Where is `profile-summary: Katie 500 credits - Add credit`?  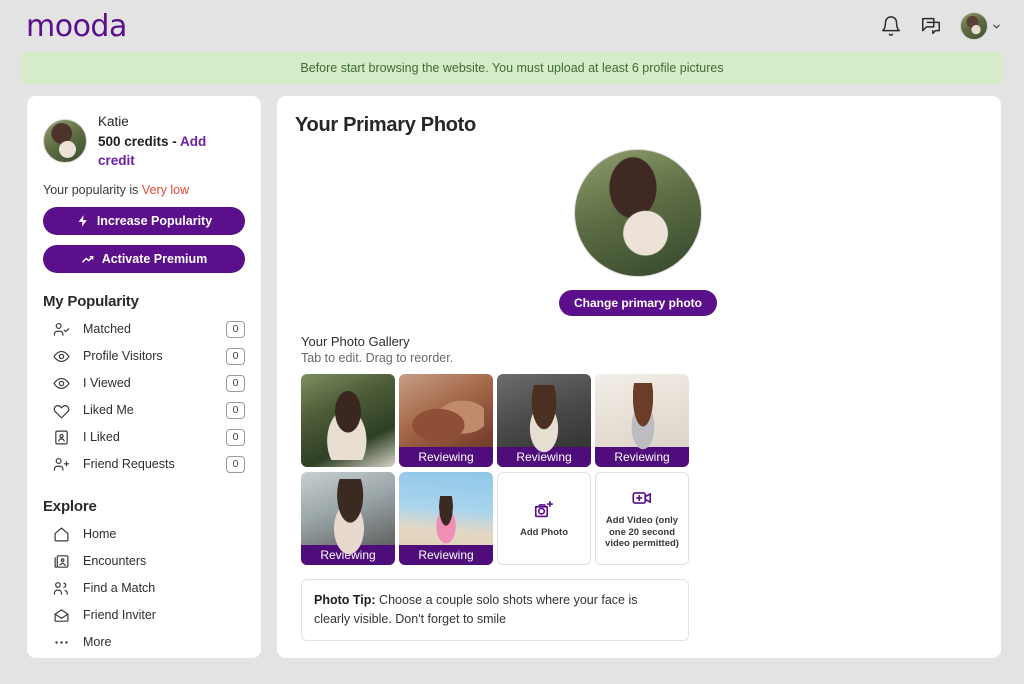 profile-summary: Katie 500 credits - Add credit is located at coordinates (144, 141).